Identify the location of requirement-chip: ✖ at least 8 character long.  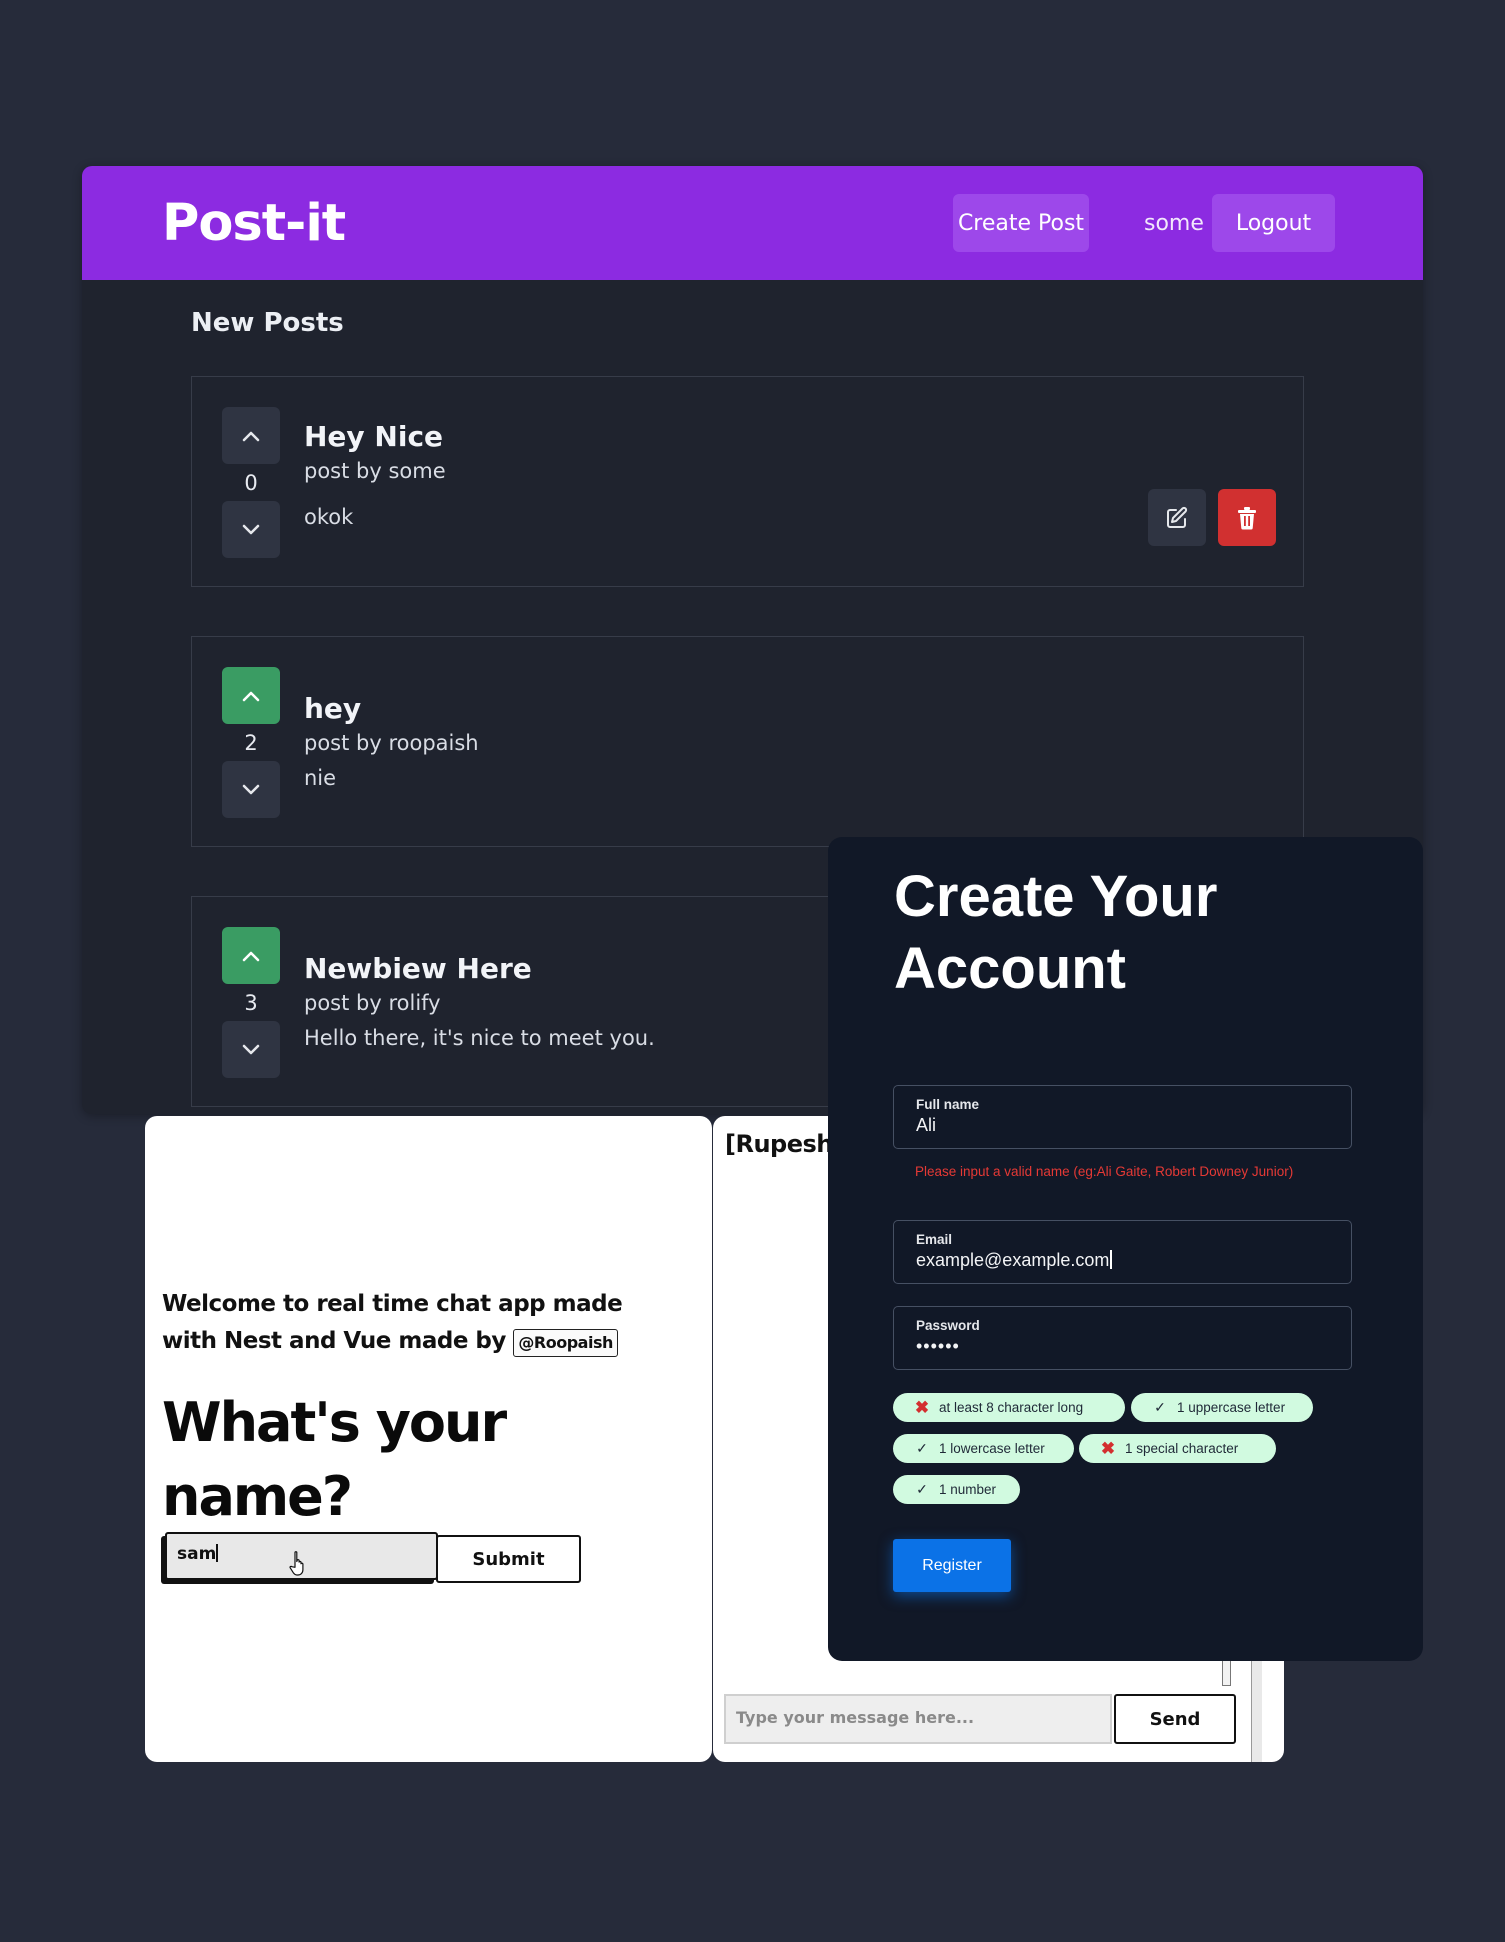
(1009, 1407).